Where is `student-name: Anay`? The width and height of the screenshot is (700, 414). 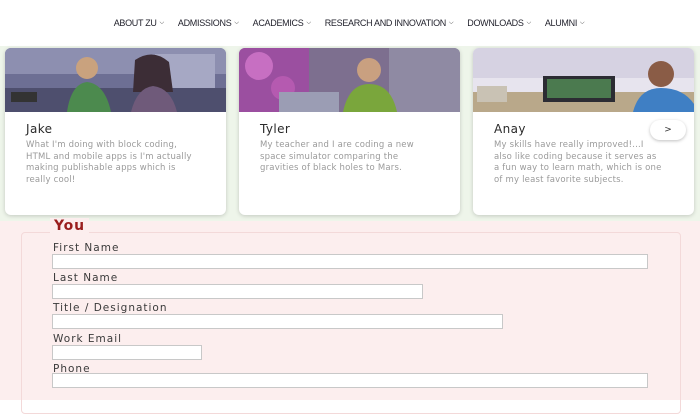 student-name: Anay is located at coordinates (510, 129).